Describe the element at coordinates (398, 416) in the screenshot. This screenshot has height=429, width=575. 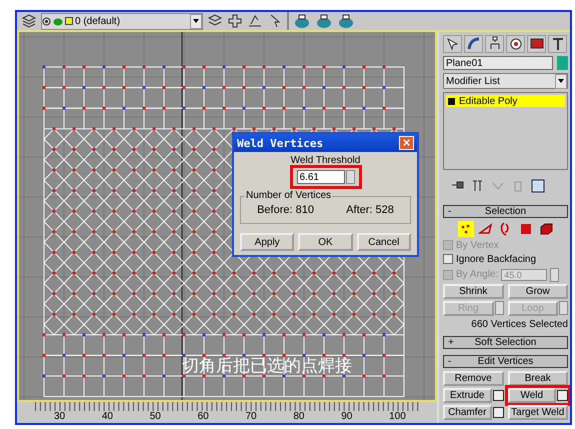
I see `frame-number: 100` at that location.